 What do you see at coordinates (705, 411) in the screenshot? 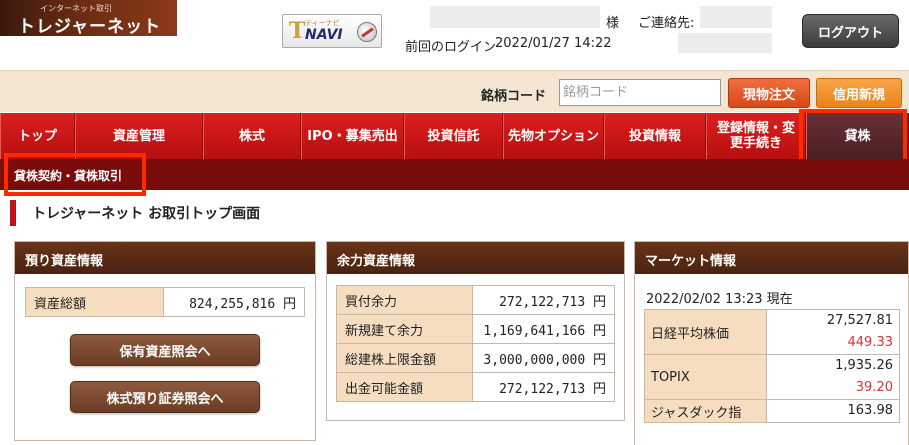
I see `index-label: ジャスダック指` at bounding box center [705, 411].